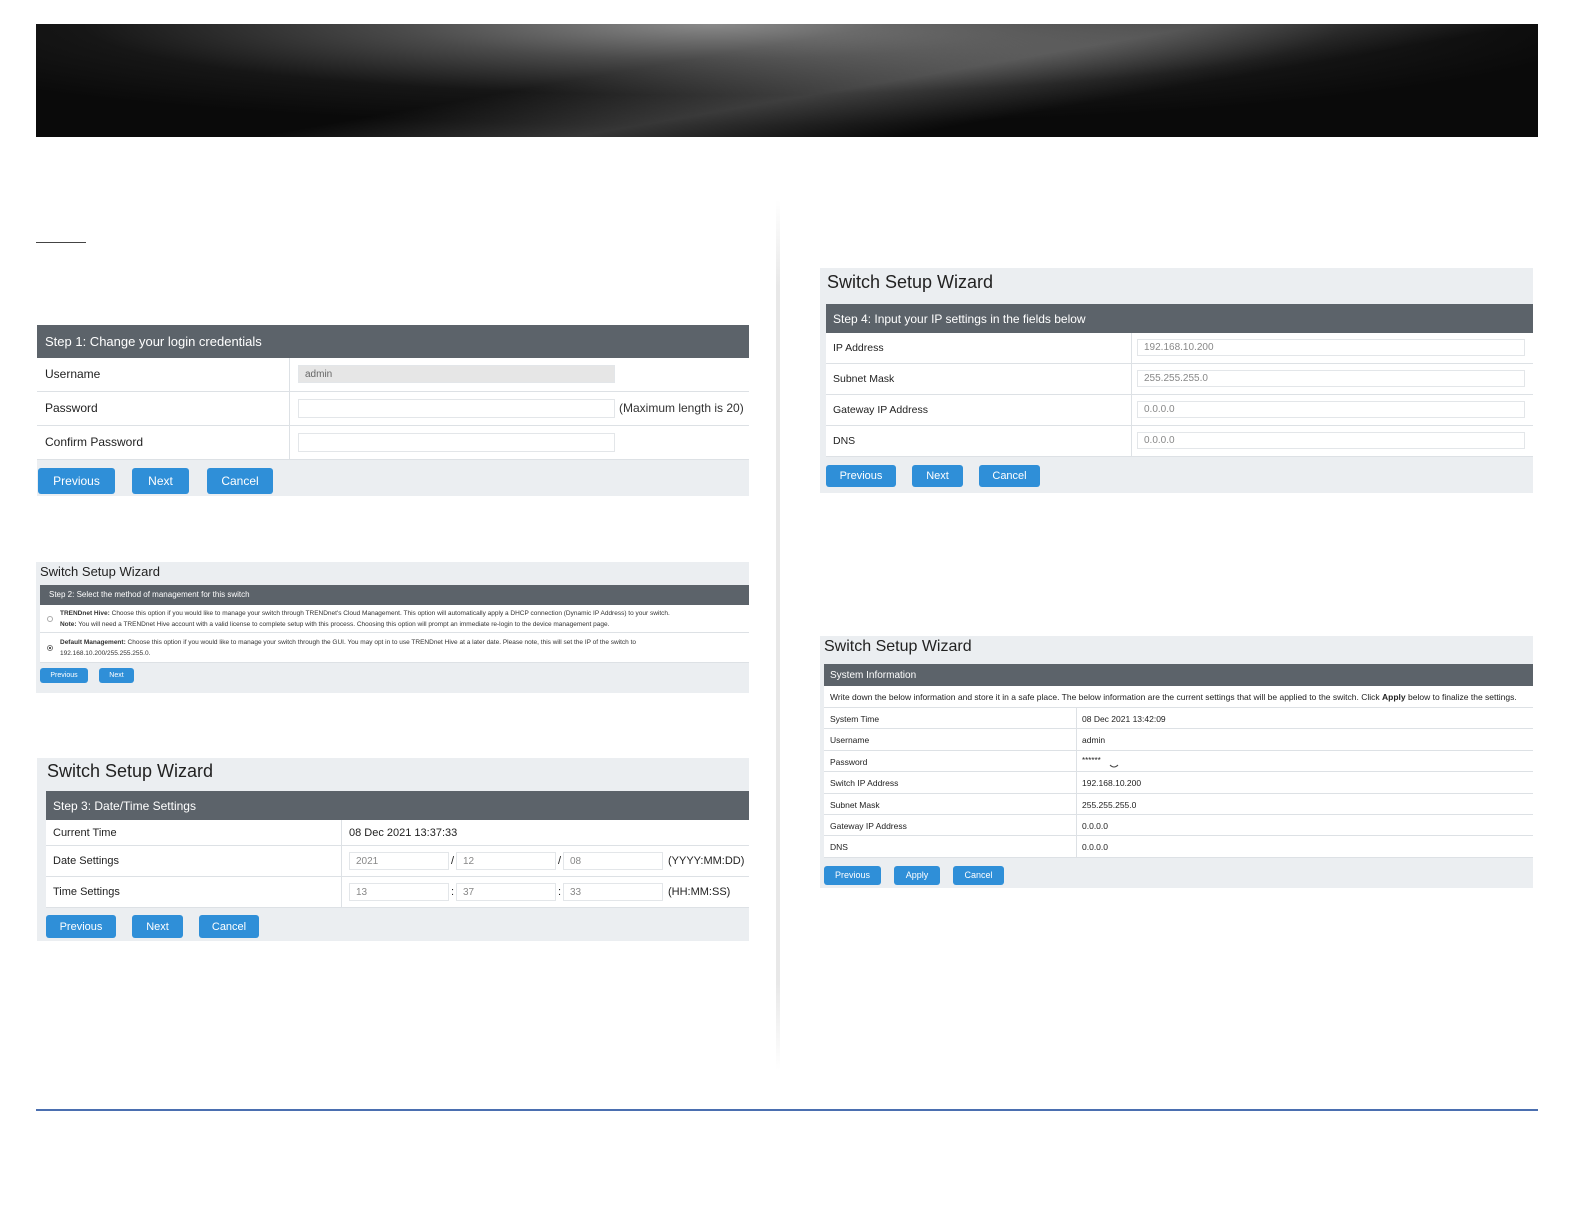 The image size is (1584, 1224). I want to click on gateway-input: 0.0.0.0, so click(1331, 409).